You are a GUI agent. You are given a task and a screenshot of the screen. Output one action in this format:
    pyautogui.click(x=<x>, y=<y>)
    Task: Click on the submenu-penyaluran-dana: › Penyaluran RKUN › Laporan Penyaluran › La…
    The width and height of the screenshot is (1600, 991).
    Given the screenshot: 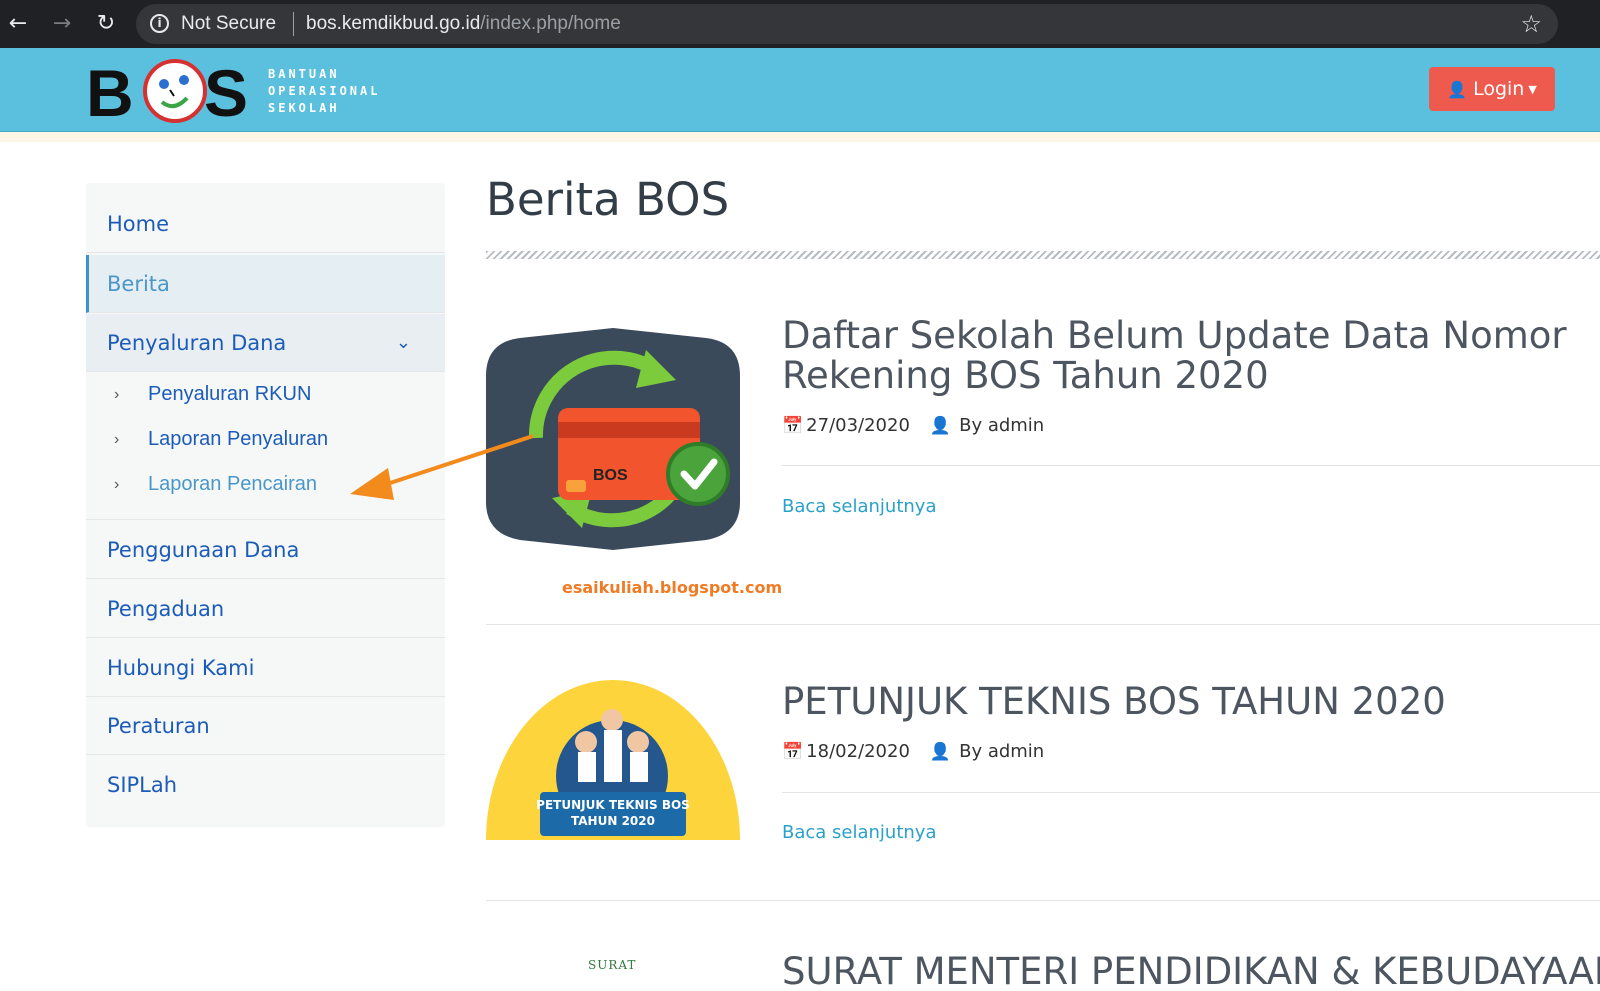 What is the action you would take?
    pyautogui.click(x=265, y=446)
    